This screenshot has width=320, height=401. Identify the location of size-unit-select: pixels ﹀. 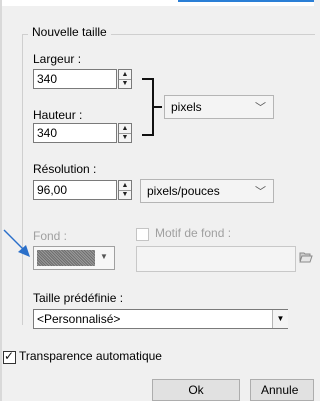
(219, 107).